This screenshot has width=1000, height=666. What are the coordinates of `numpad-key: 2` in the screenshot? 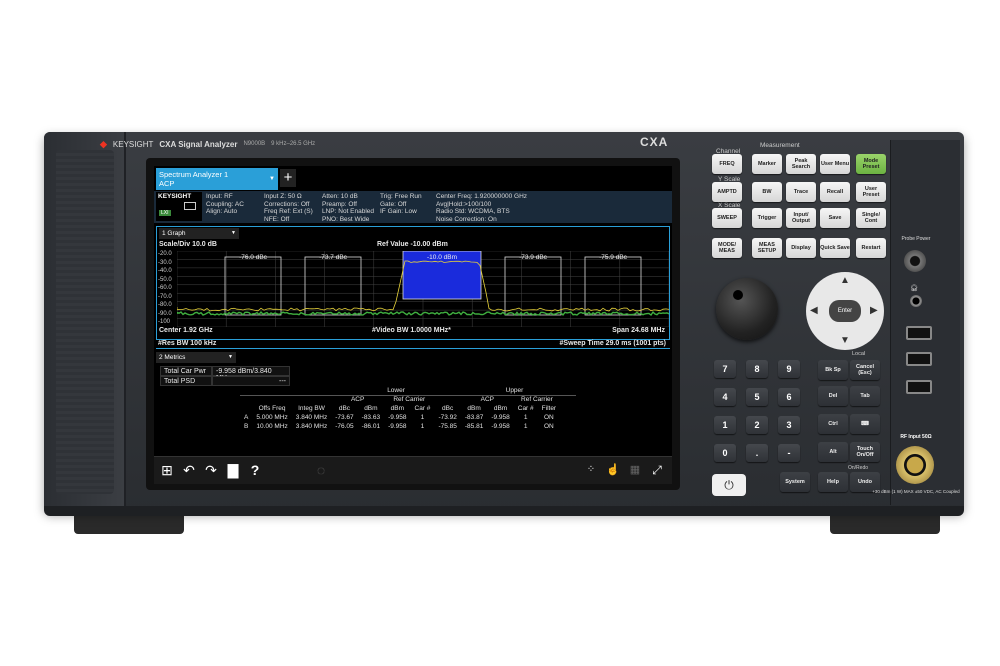 It's located at (757, 425).